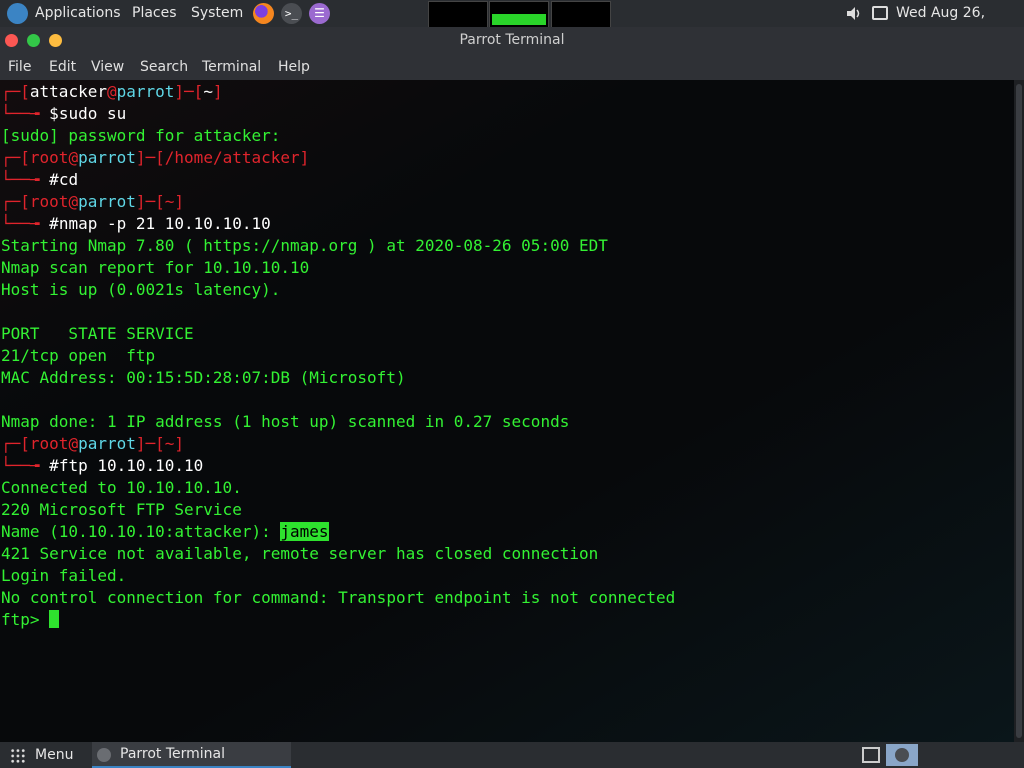 The height and width of the screenshot is (768, 1024). I want to click on menu-file: File, so click(19, 67).